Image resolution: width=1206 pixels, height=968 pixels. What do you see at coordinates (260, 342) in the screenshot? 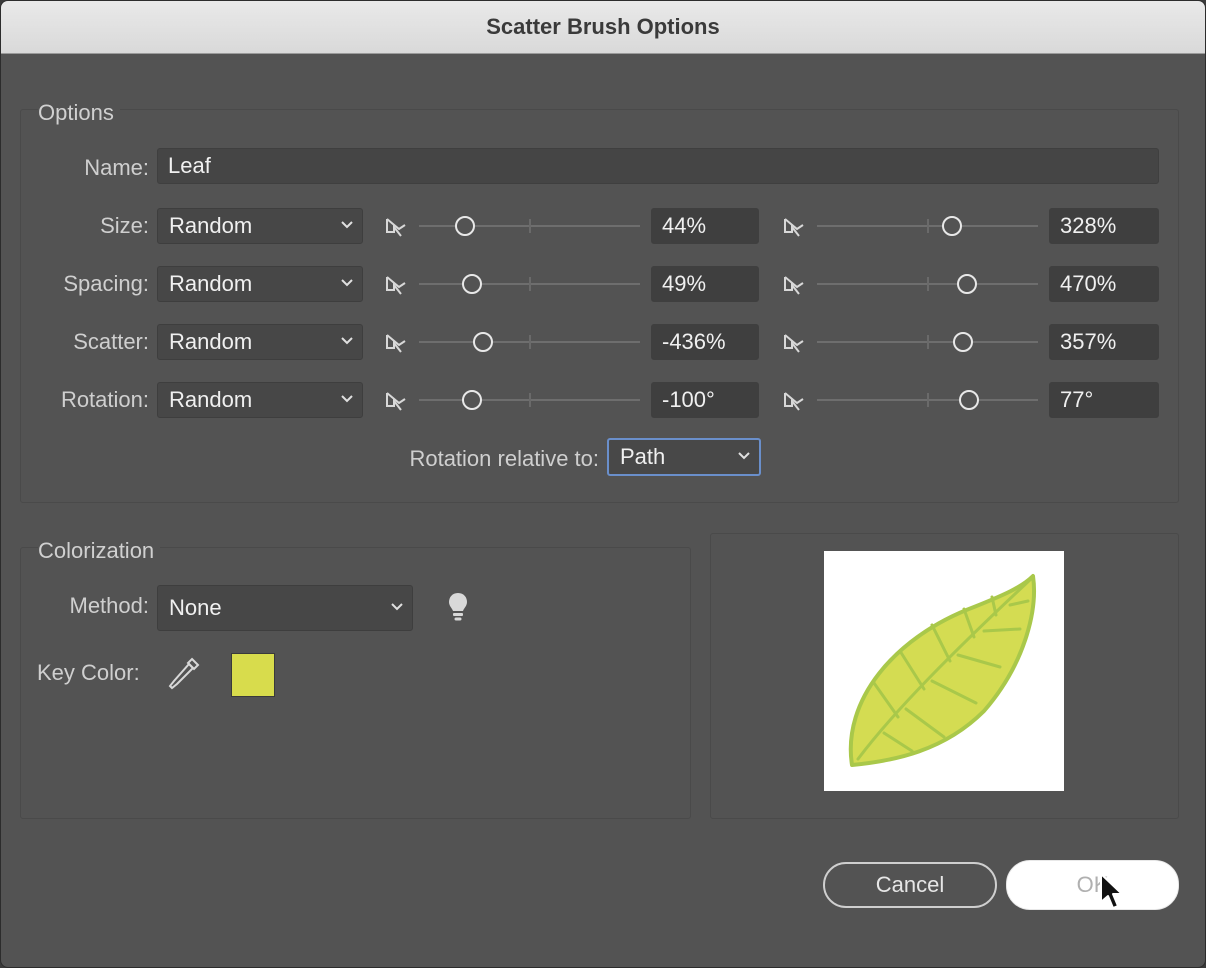
I see `scatter-method-select: Random` at bounding box center [260, 342].